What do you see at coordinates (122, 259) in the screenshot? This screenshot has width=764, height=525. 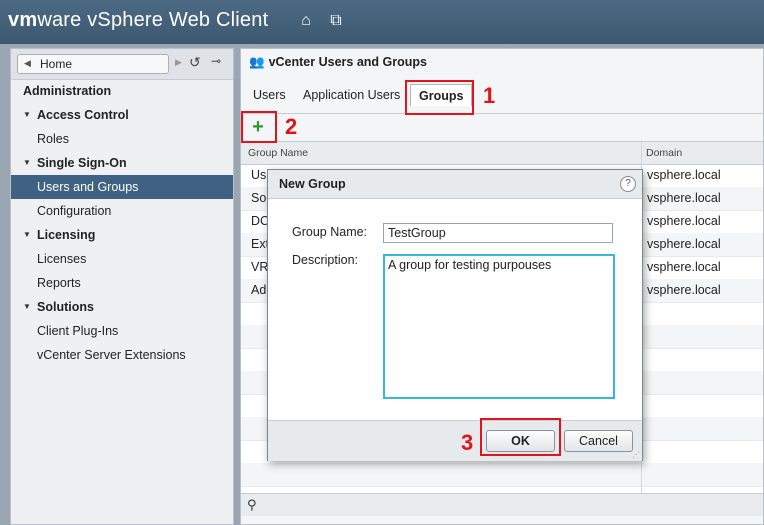 I see `nav-item-licenses: Licenses` at bounding box center [122, 259].